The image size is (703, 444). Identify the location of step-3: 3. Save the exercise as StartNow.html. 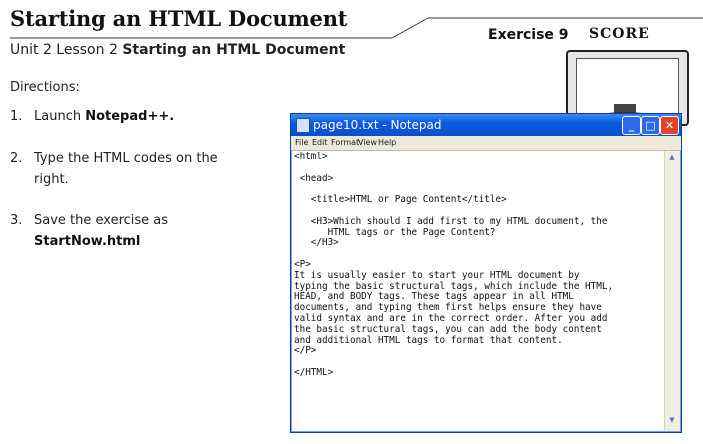
(89, 231).